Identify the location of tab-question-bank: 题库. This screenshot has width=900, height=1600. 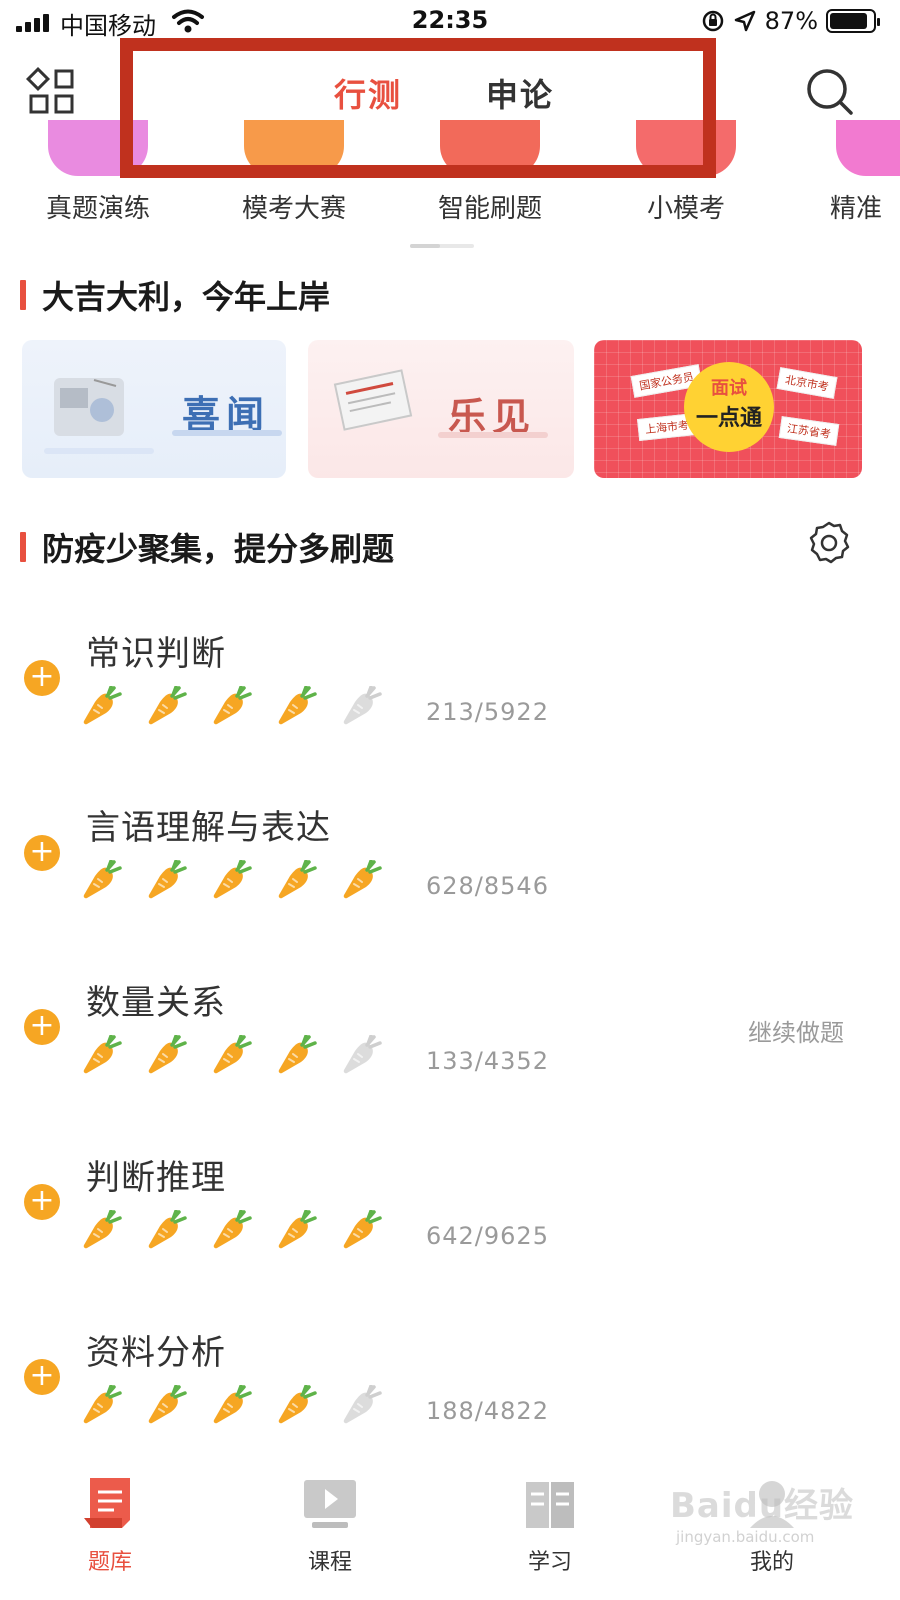
(110, 1525).